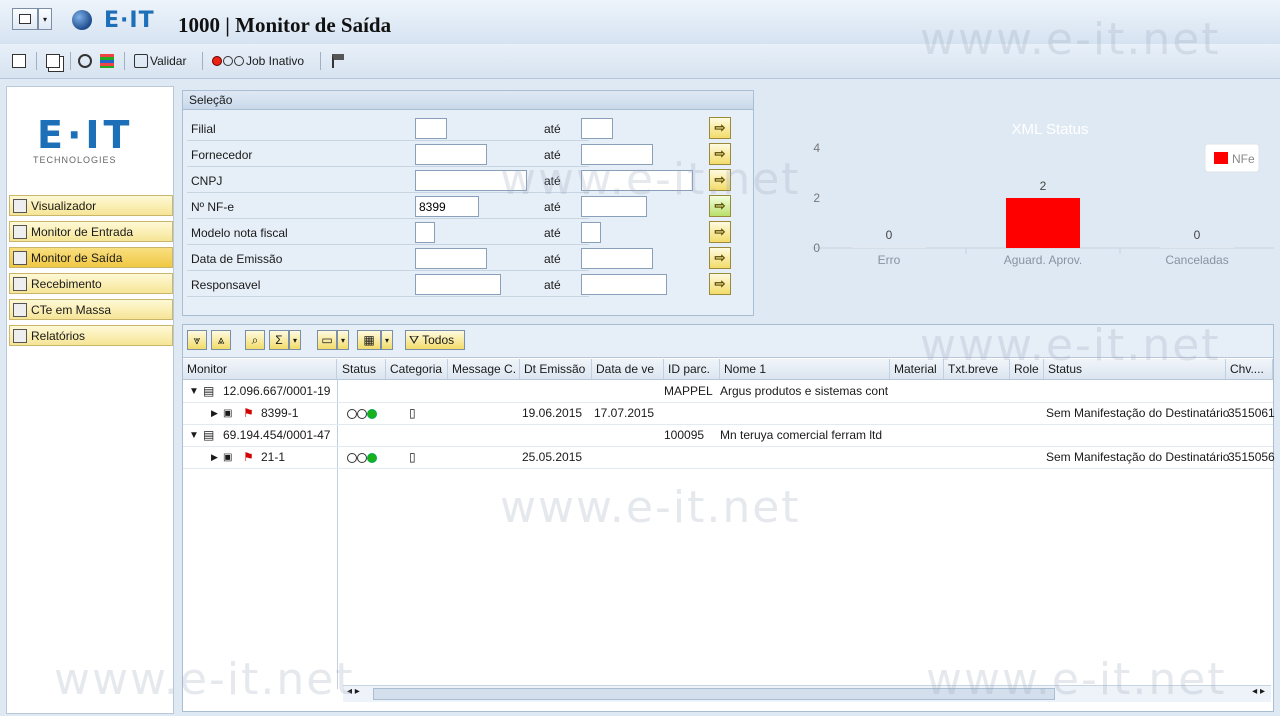  I want to click on data-emissao-to-input, so click(617, 258).